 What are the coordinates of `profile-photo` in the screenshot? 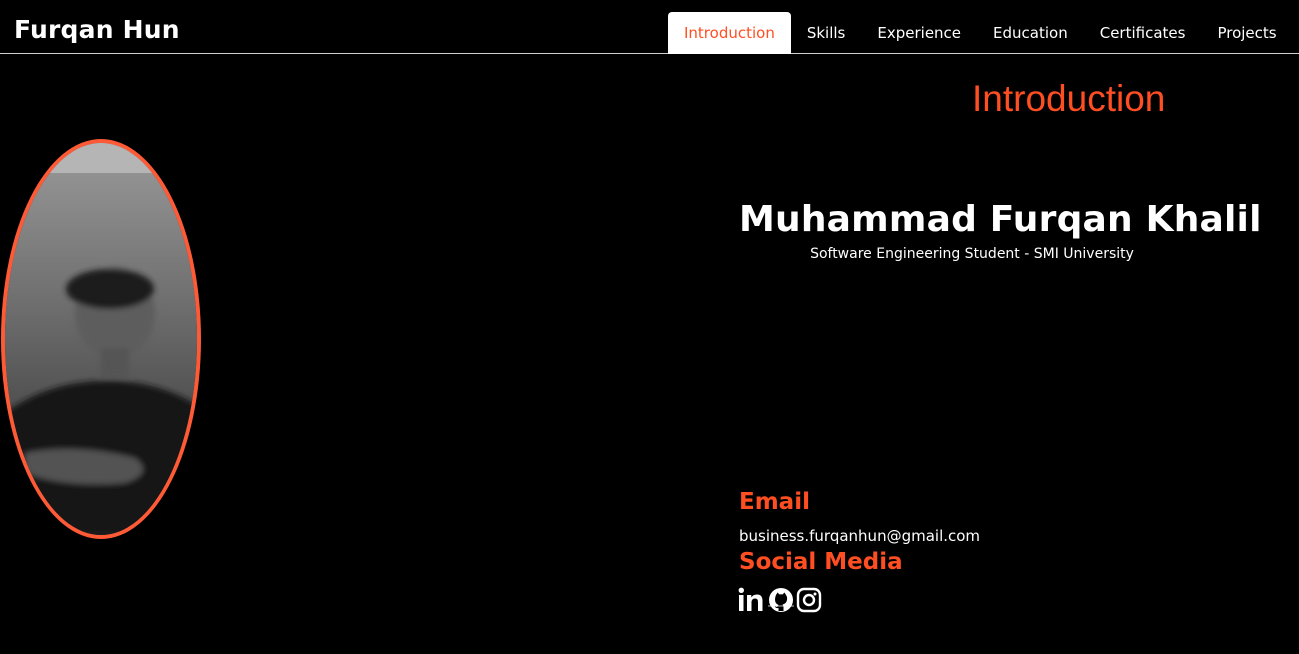 It's located at (101, 339).